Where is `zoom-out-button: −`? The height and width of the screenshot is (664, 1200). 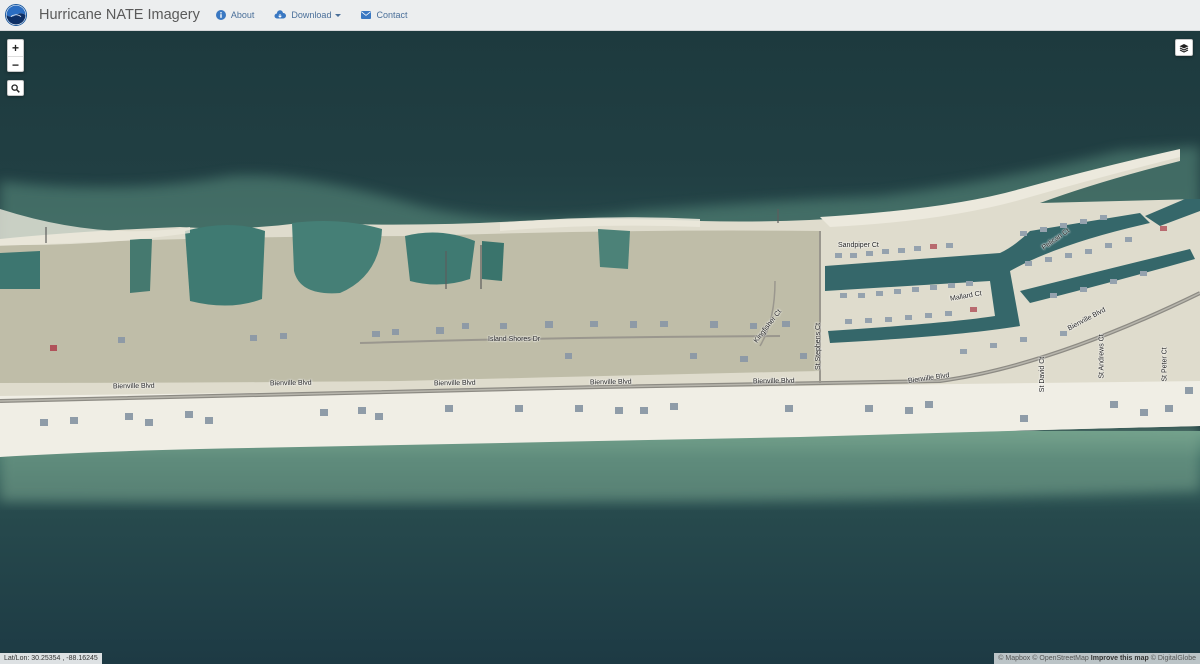
zoom-out-button: − is located at coordinates (15, 65).